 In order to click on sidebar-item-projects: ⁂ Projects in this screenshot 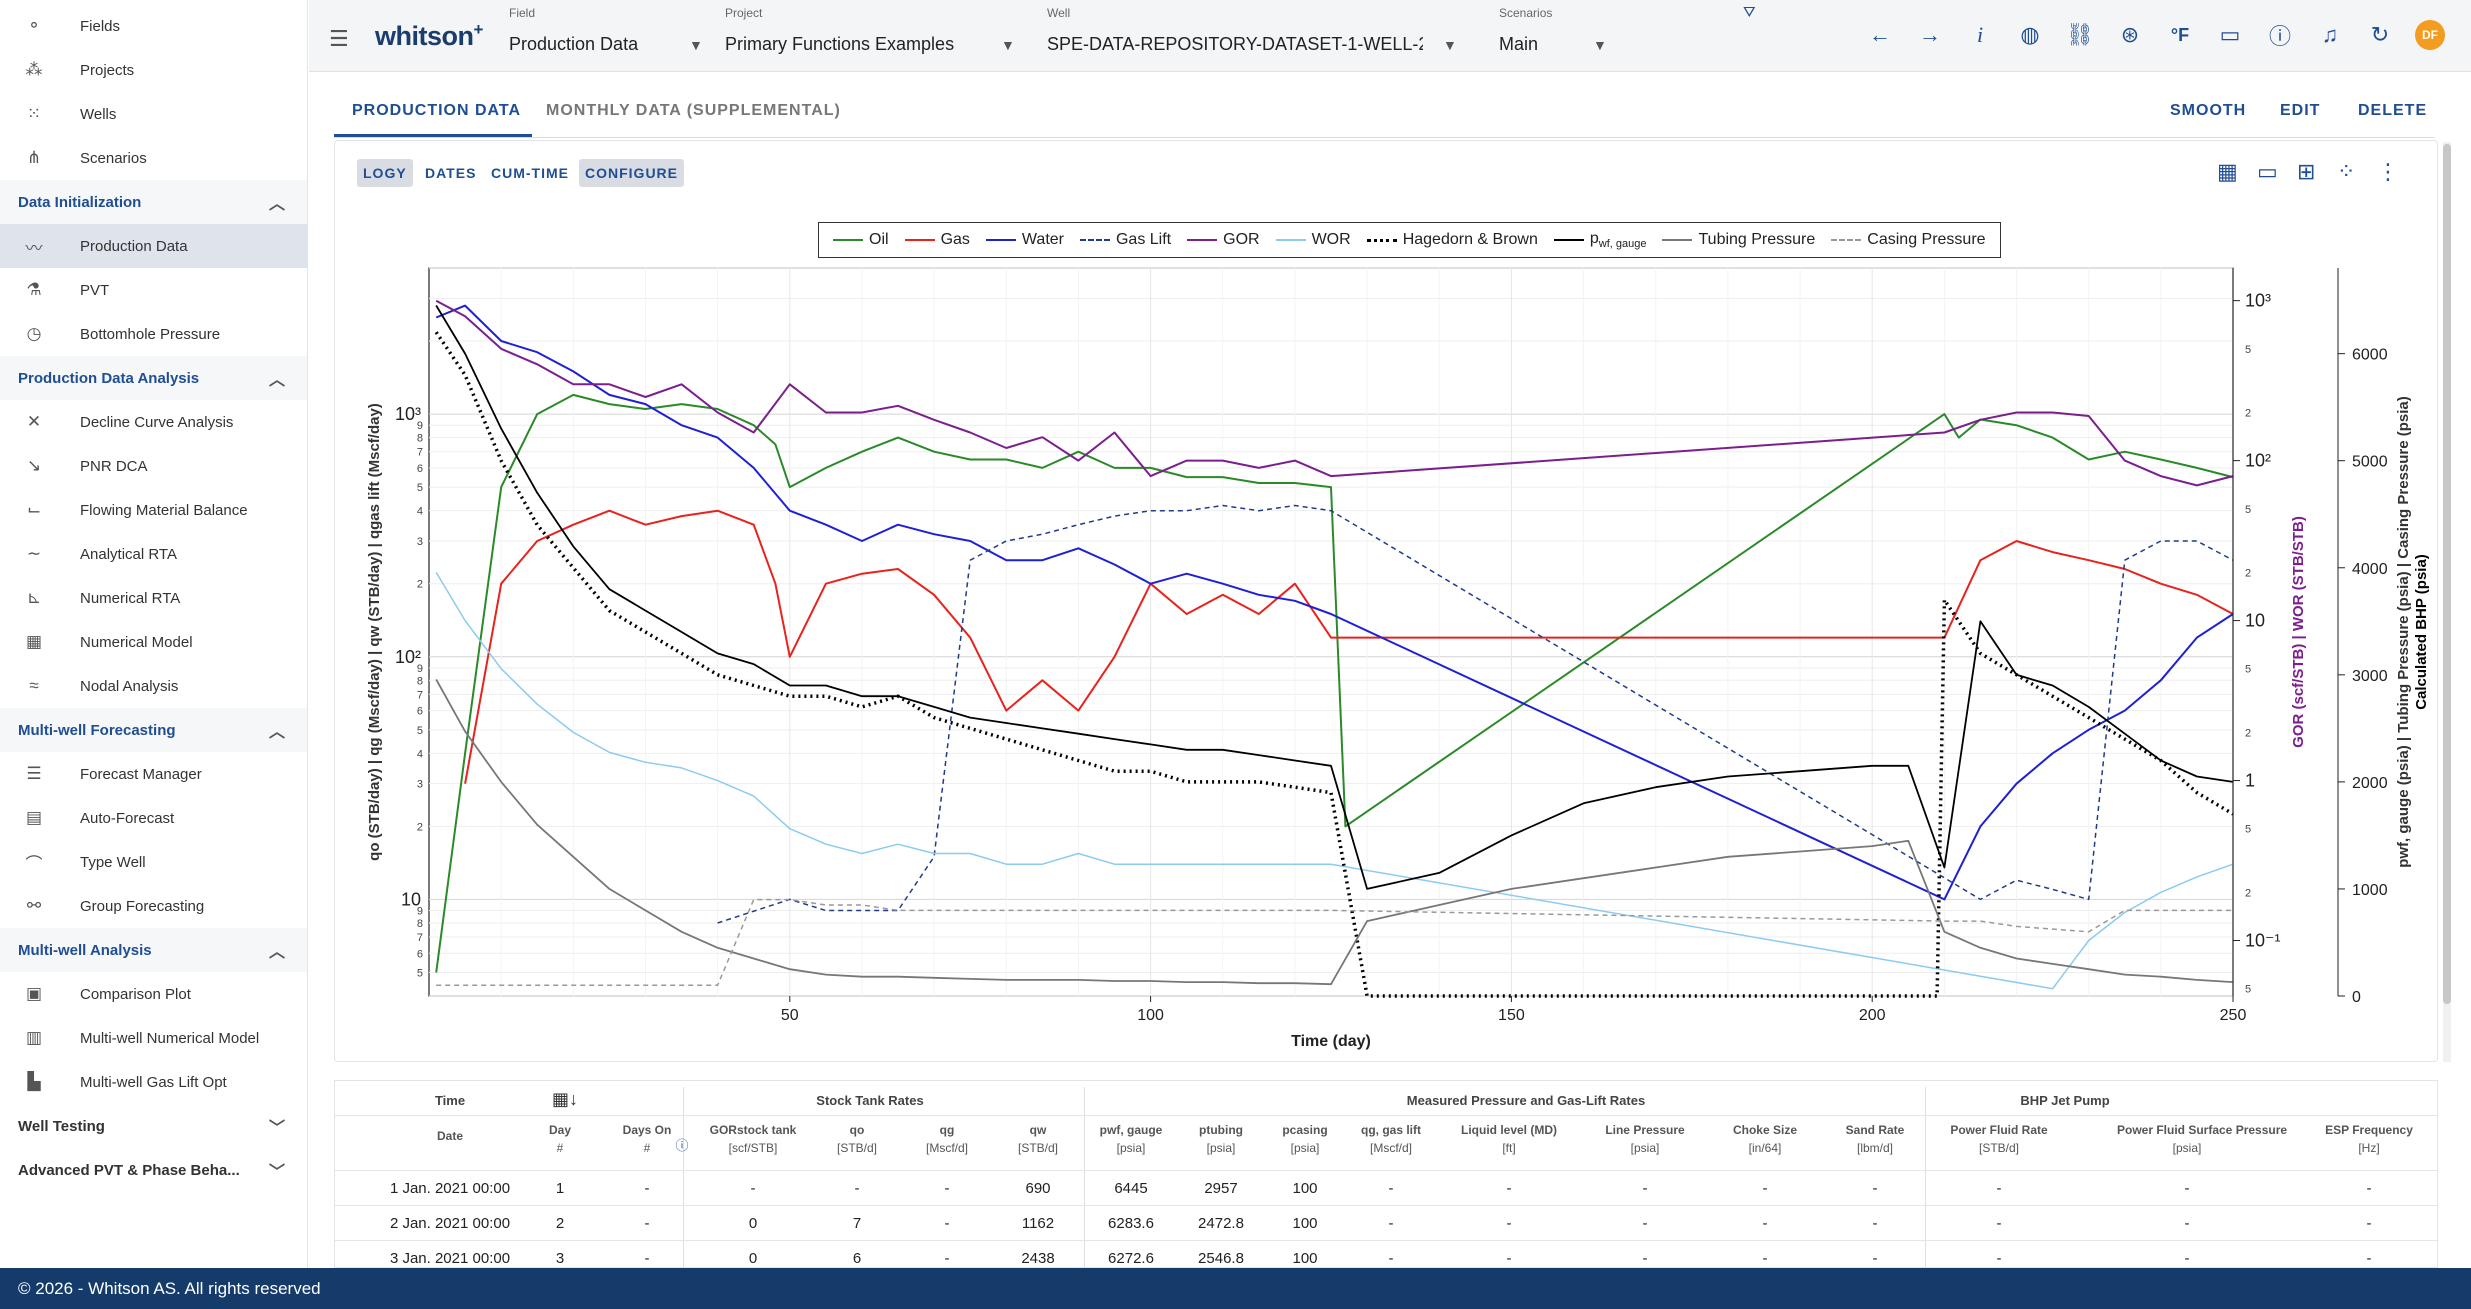, I will do `click(153, 70)`.